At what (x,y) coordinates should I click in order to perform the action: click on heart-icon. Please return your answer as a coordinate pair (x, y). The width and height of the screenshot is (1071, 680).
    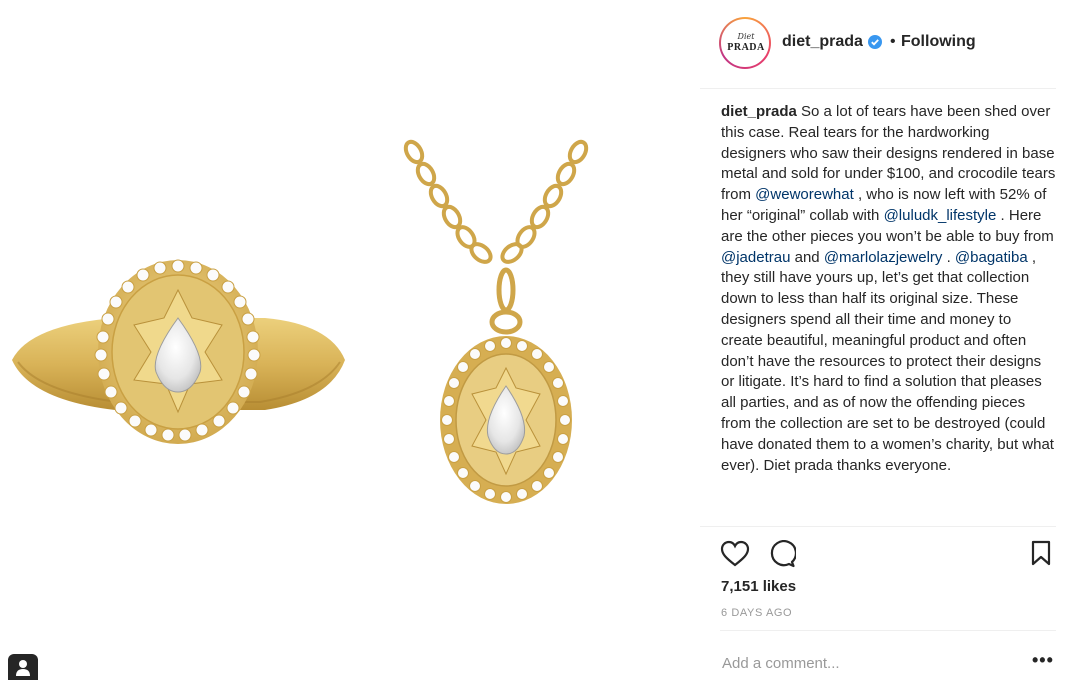
    Looking at the image, I should click on (735, 554).